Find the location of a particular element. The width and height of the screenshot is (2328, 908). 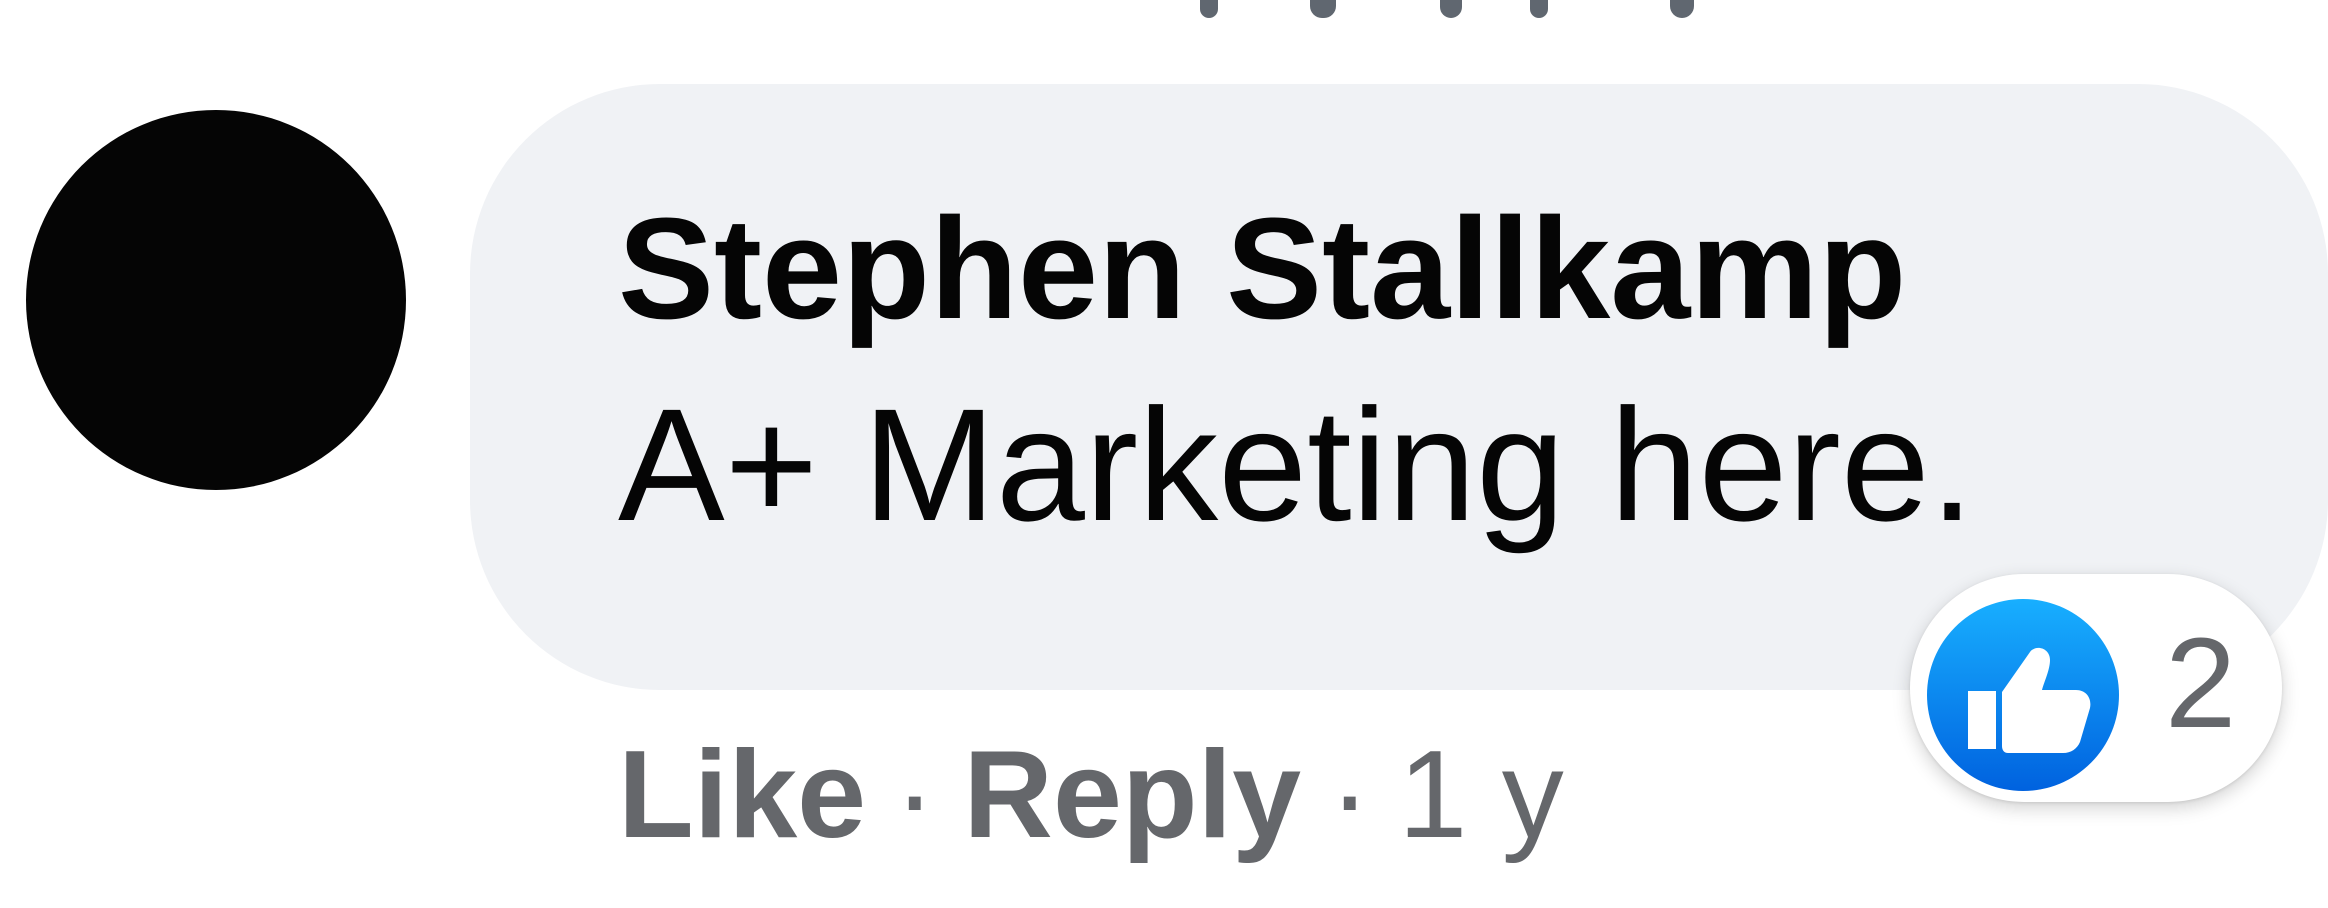

thumbs-up-icon is located at coordinates (2023, 695).